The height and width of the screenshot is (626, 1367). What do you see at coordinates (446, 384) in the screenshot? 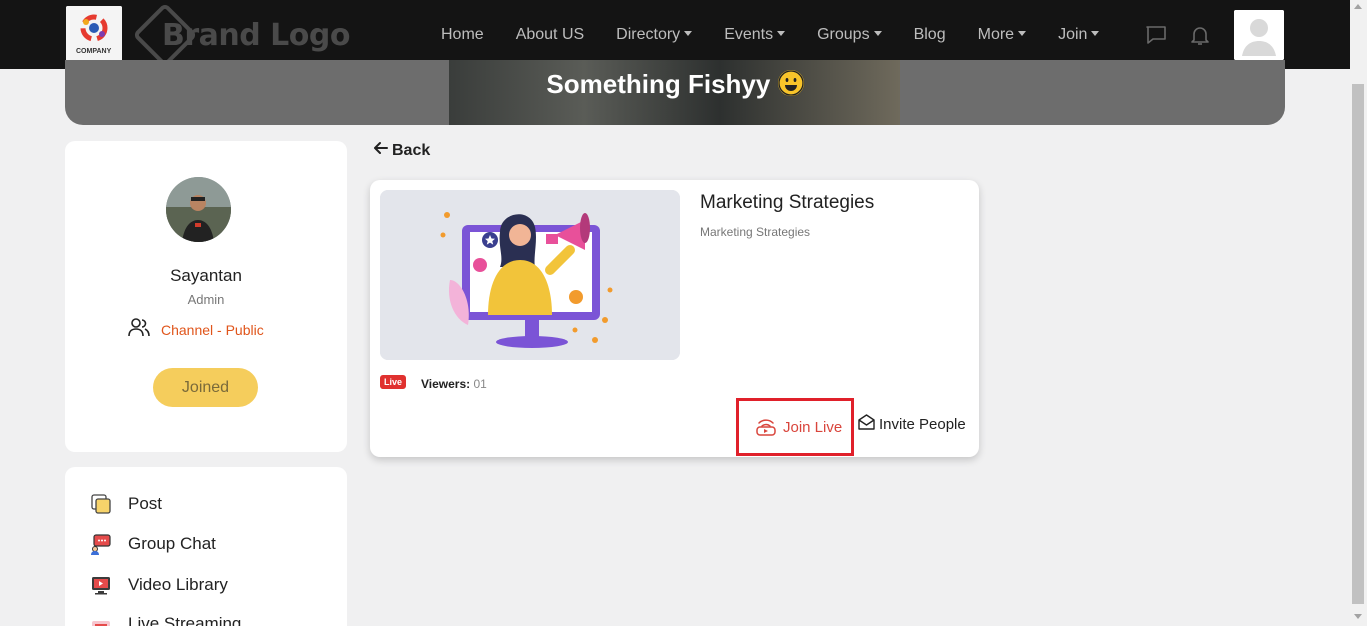
I see `viewers-label: Viewers:` at bounding box center [446, 384].